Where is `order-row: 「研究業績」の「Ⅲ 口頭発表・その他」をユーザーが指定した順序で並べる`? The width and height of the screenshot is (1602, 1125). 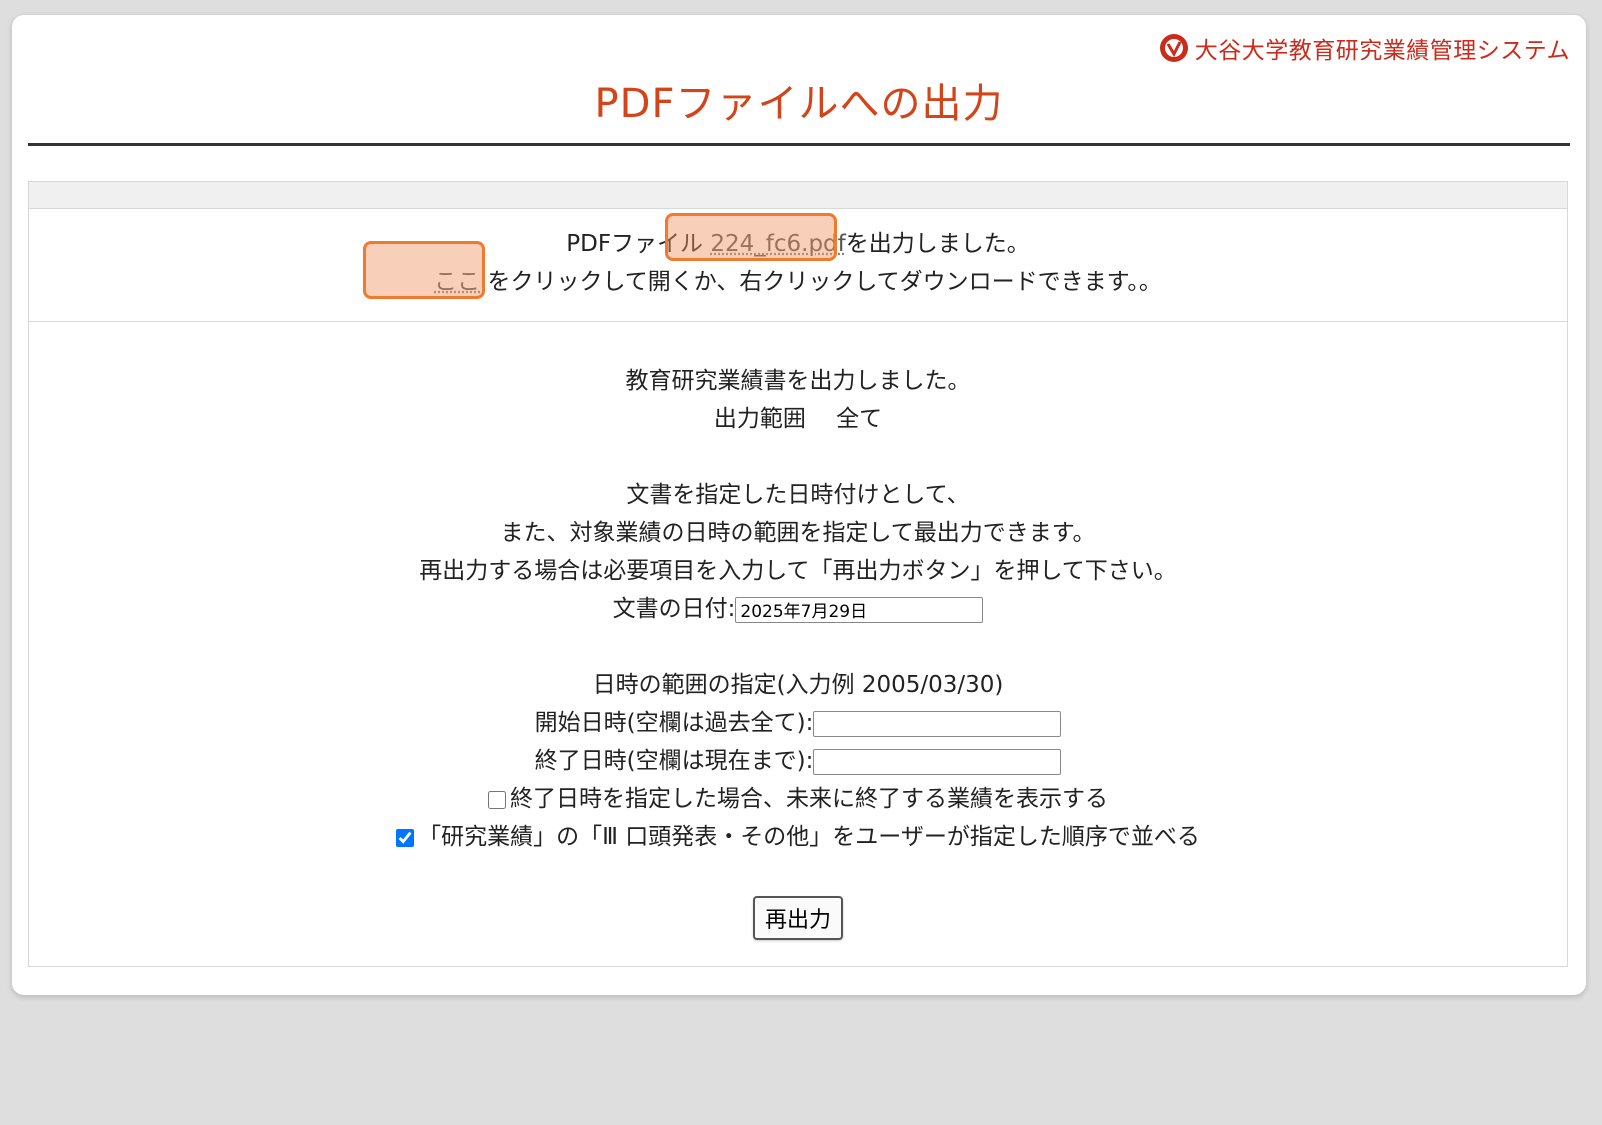
order-row: 「研究業績」の「Ⅲ 口頭発表・その他」をユーザーが指定した順序で並べる is located at coordinates (798, 837).